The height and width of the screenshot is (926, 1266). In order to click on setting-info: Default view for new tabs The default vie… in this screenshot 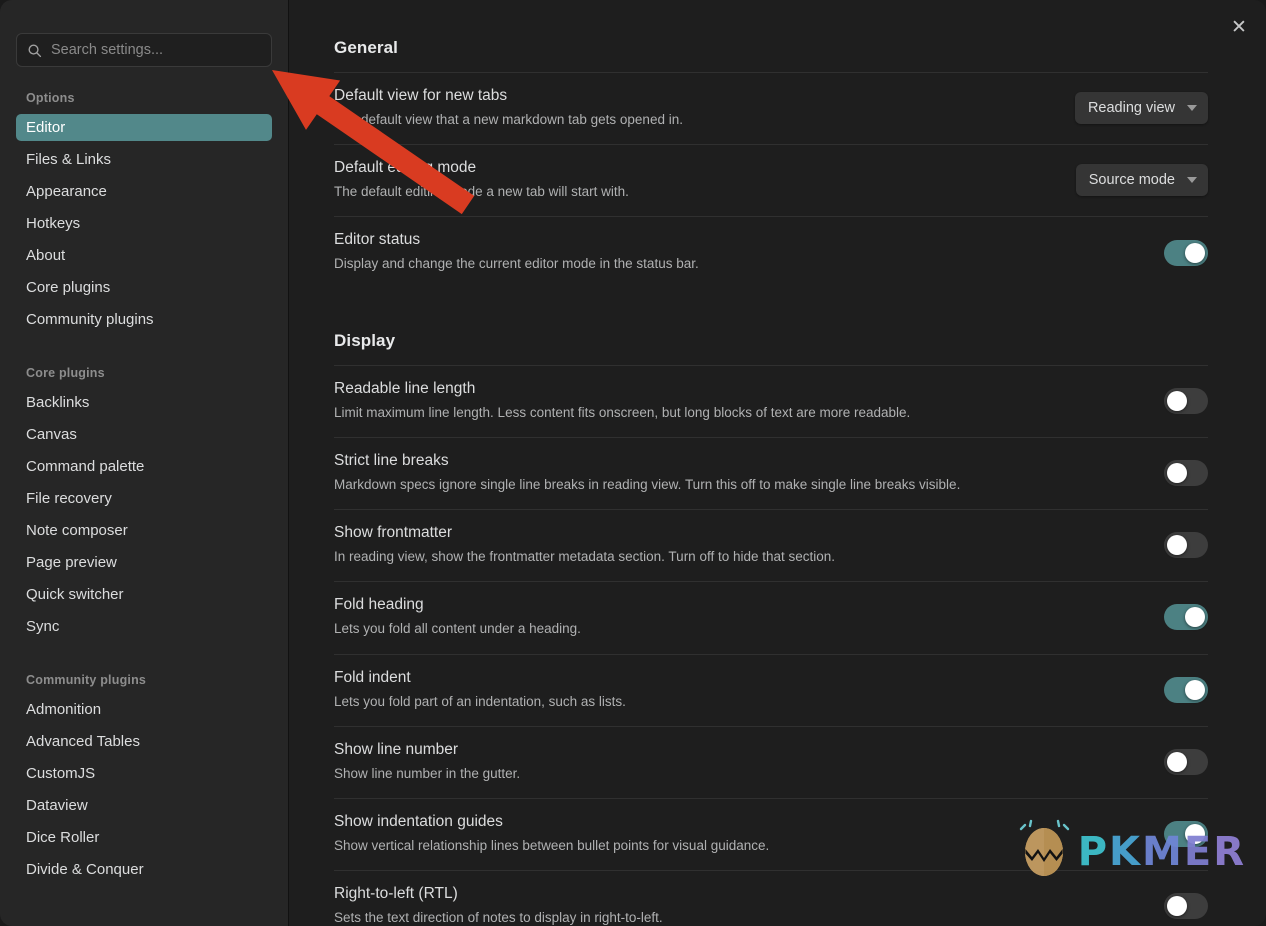, I will do `click(694, 108)`.